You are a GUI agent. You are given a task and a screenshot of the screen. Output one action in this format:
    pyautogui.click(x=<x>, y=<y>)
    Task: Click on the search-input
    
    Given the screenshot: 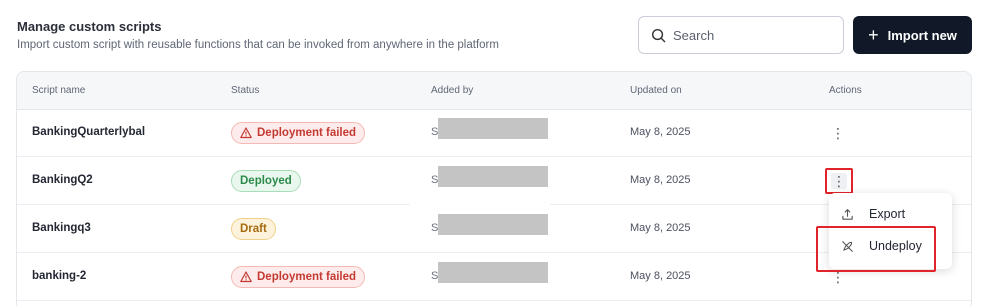 What is the action you would take?
    pyautogui.click(x=753, y=35)
    